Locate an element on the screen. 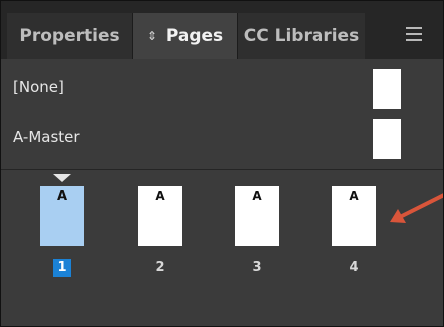 The width and height of the screenshot is (444, 327). page-number-3: 3 is located at coordinates (257, 268).